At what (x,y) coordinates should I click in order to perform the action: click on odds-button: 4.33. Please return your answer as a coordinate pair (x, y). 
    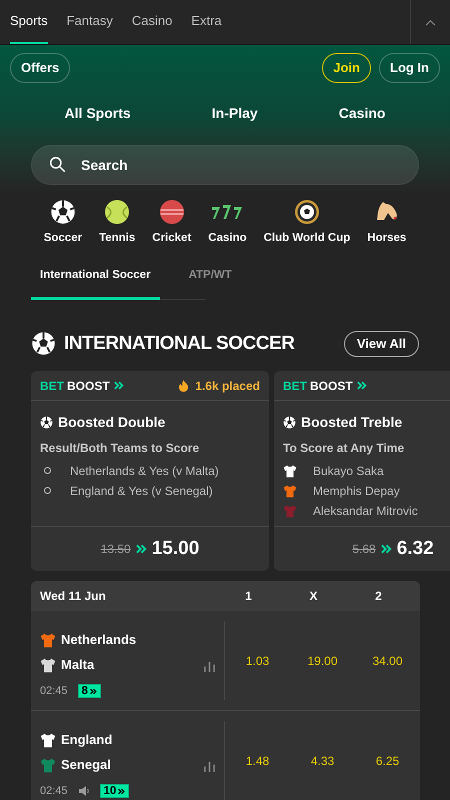
    Looking at the image, I should click on (322, 761).